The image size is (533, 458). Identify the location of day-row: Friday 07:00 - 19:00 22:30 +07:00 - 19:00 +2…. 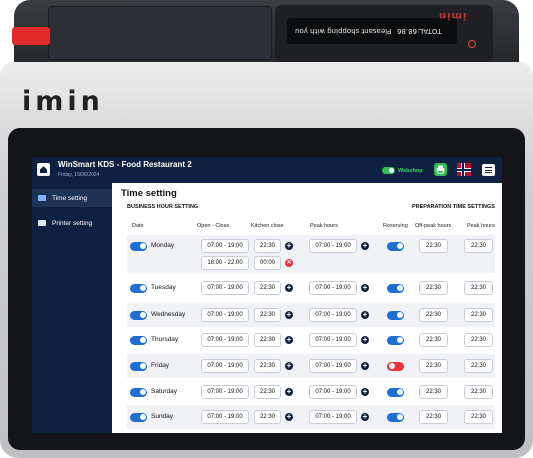
(311, 366).